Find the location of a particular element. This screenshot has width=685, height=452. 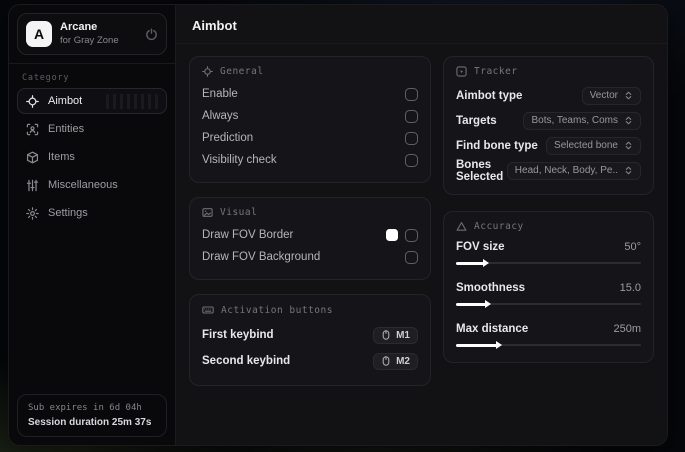

sidebar-item-settings: Settings is located at coordinates (92, 213).